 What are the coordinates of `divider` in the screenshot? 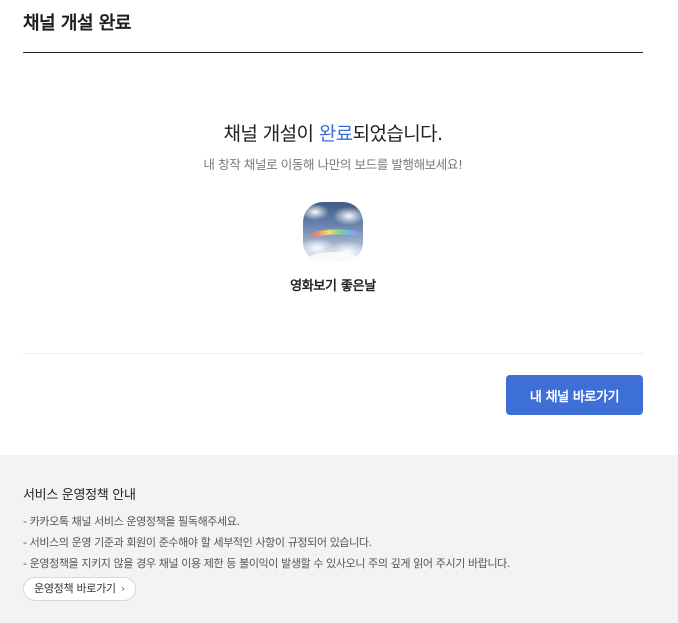 It's located at (333, 353).